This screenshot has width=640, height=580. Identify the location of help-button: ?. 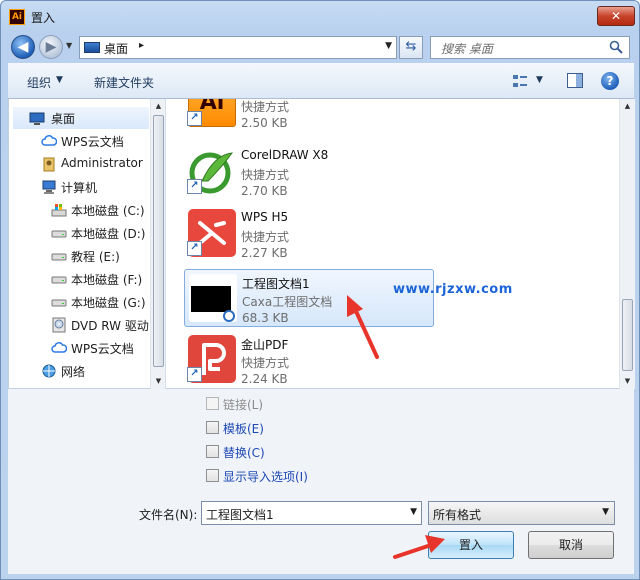
(610, 81).